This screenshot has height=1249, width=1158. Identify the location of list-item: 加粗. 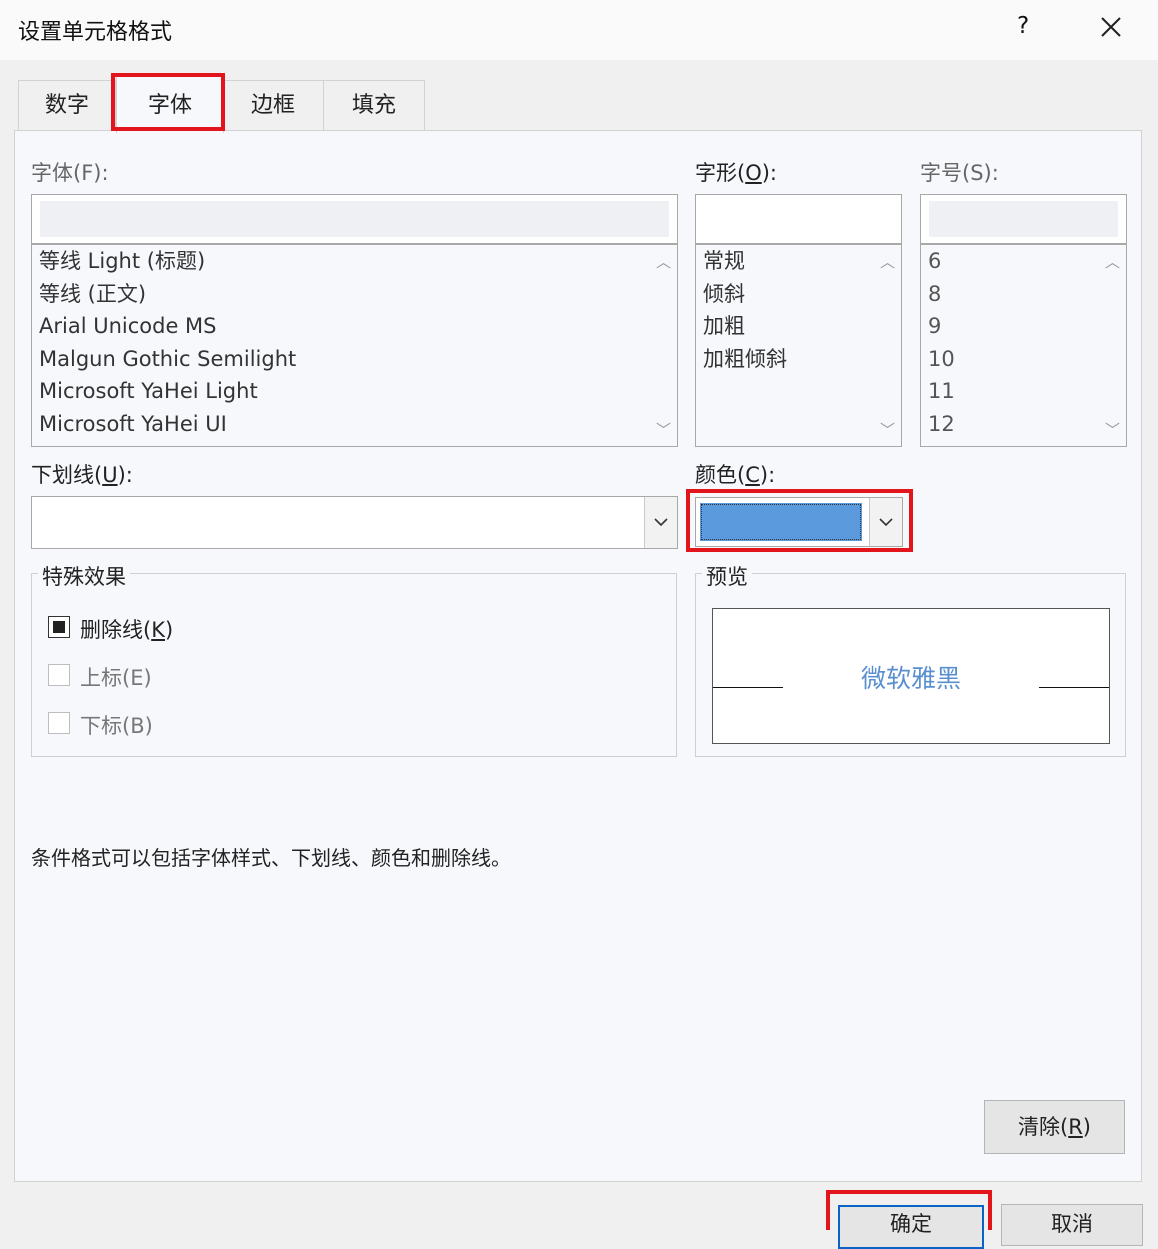
(798, 326).